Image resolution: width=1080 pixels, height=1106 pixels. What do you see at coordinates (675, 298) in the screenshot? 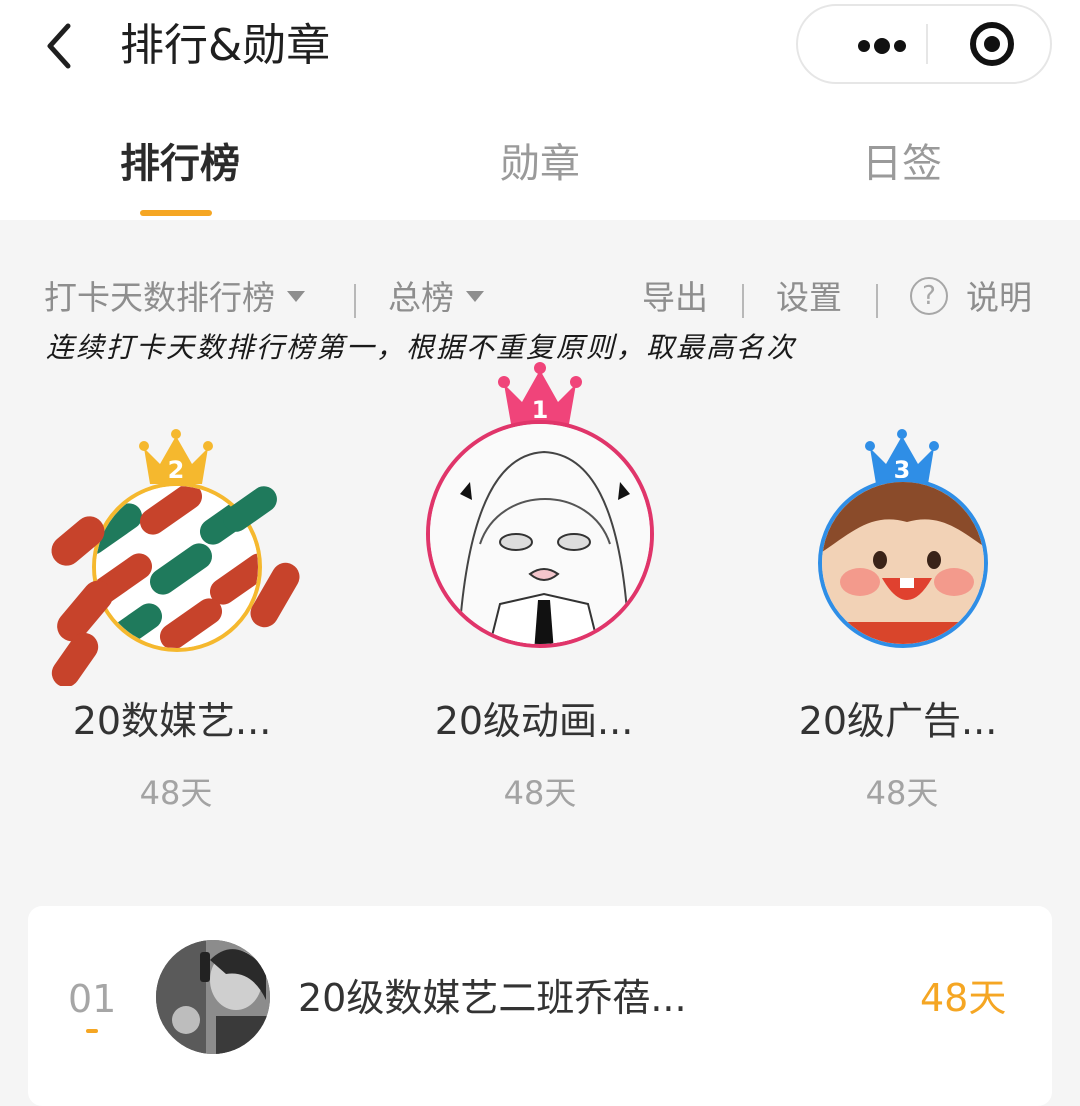
I see `export-button: 导出` at bounding box center [675, 298].